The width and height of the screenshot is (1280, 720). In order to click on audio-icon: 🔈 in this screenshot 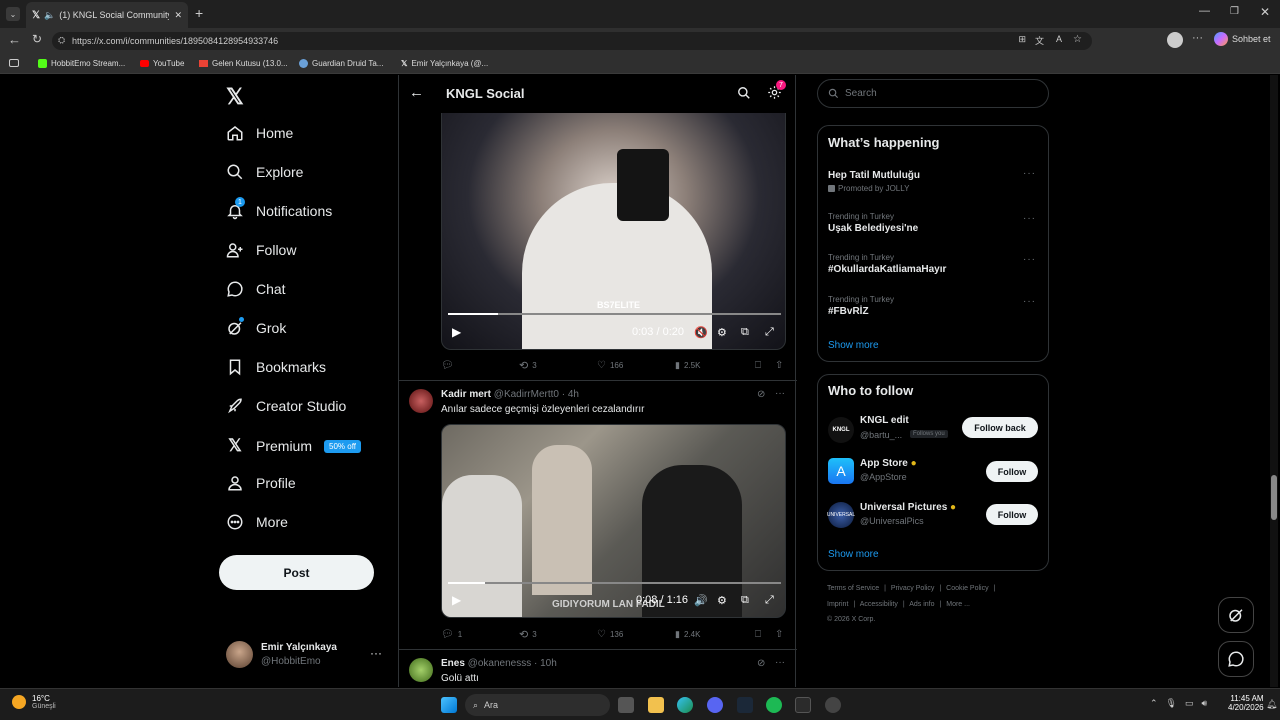, I will do `click(49, 15)`.